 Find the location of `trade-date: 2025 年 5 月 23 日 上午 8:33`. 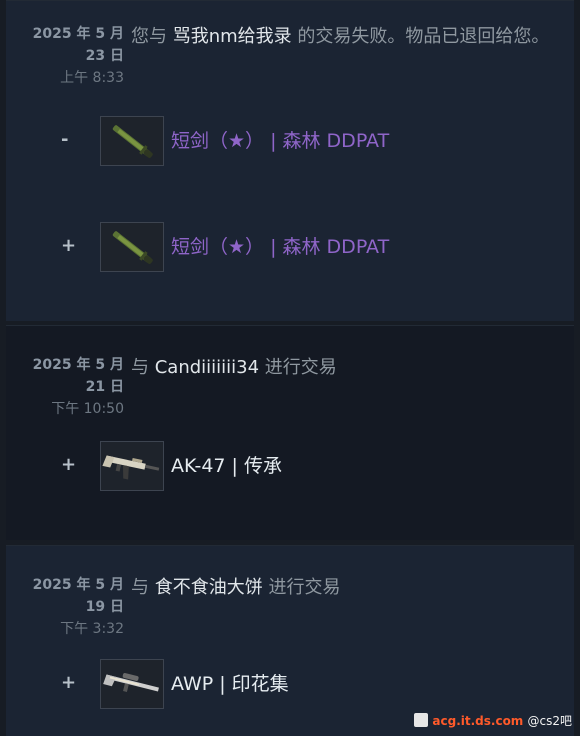

trade-date: 2025 年 5 月 23 日 上午 8:33 is located at coordinates (67, 56).